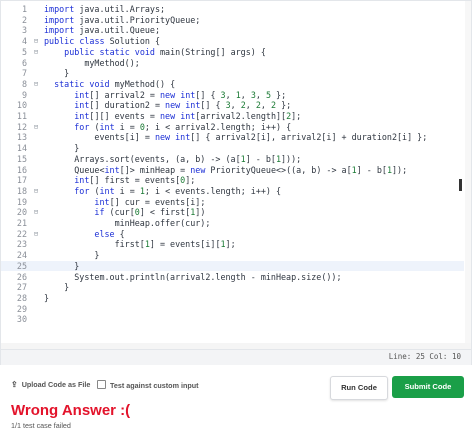 The image size is (474, 432). I want to click on line-number: 20, so click(21, 212).